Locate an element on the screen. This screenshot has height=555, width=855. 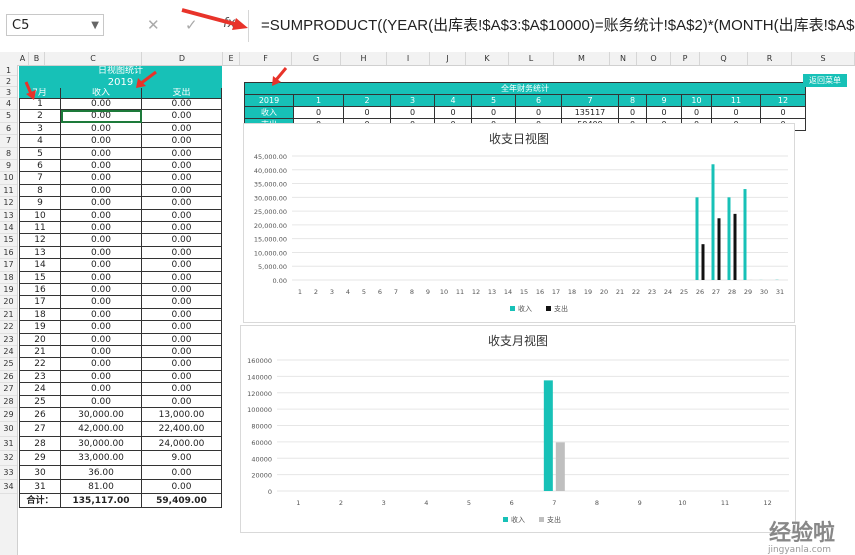
day-cell: 5 is located at coordinates (40, 153).